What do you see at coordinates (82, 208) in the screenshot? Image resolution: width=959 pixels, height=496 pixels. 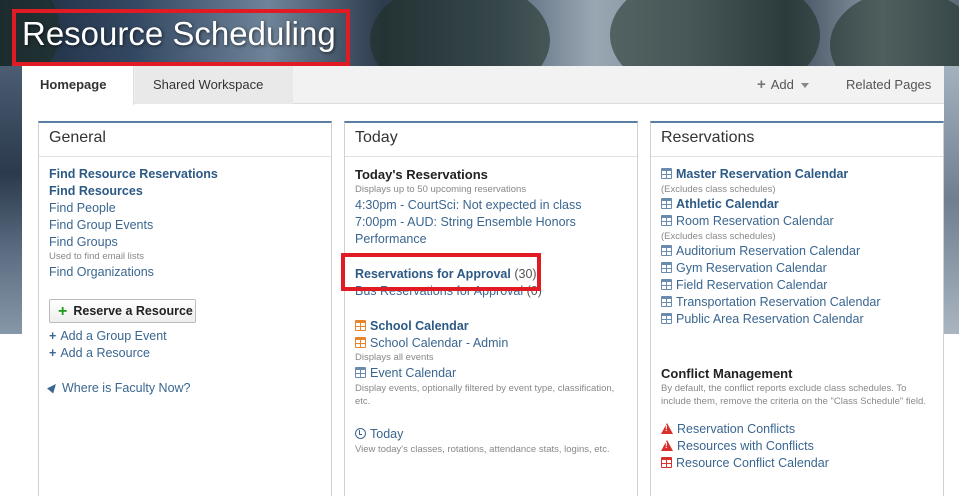 I see `find-people-link: Find People` at bounding box center [82, 208].